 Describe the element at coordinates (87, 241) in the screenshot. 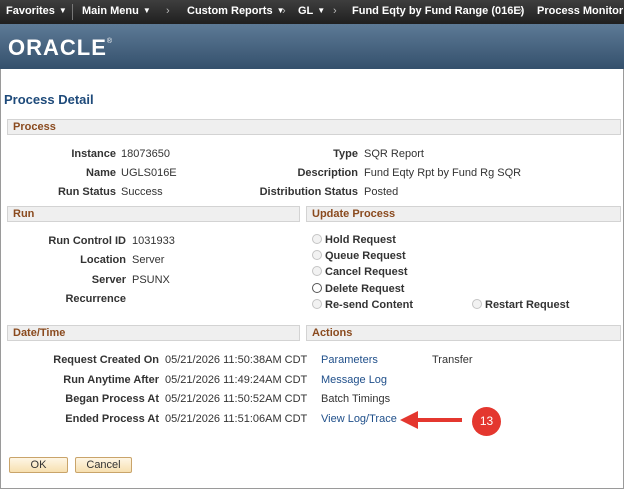

I see `run-control-id-label: Run Control ID` at that location.